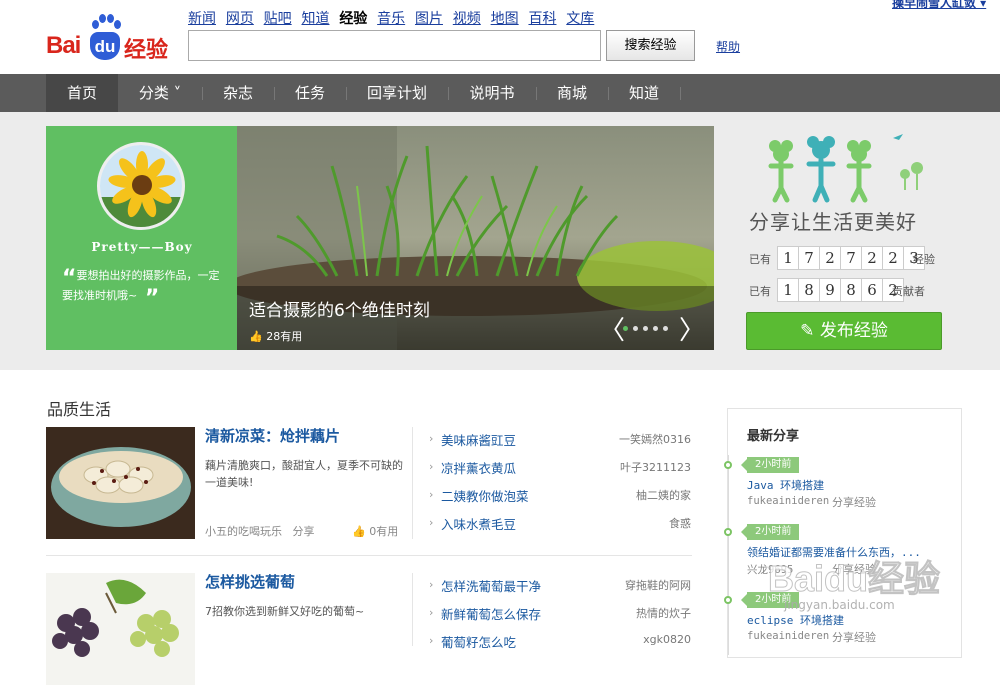 The image size is (1000, 685). What do you see at coordinates (160, 93) in the screenshot?
I see `nav-tab-categories: 分类 ˅` at bounding box center [160, 93].